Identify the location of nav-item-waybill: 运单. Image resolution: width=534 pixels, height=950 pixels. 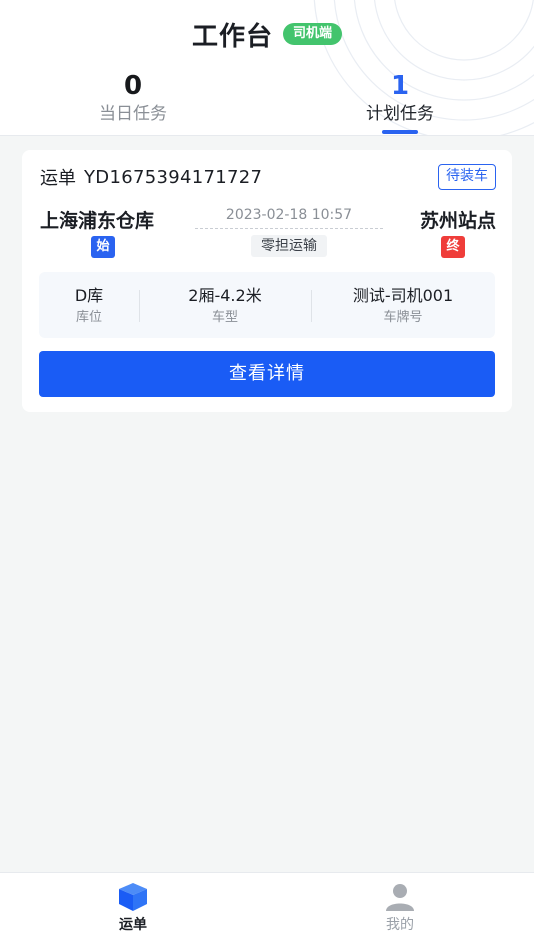
(133, 911).